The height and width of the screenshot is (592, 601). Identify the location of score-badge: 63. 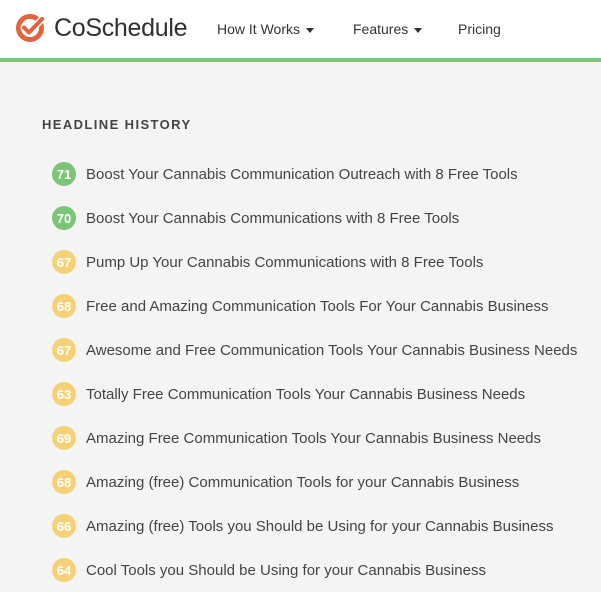
(64, 394).